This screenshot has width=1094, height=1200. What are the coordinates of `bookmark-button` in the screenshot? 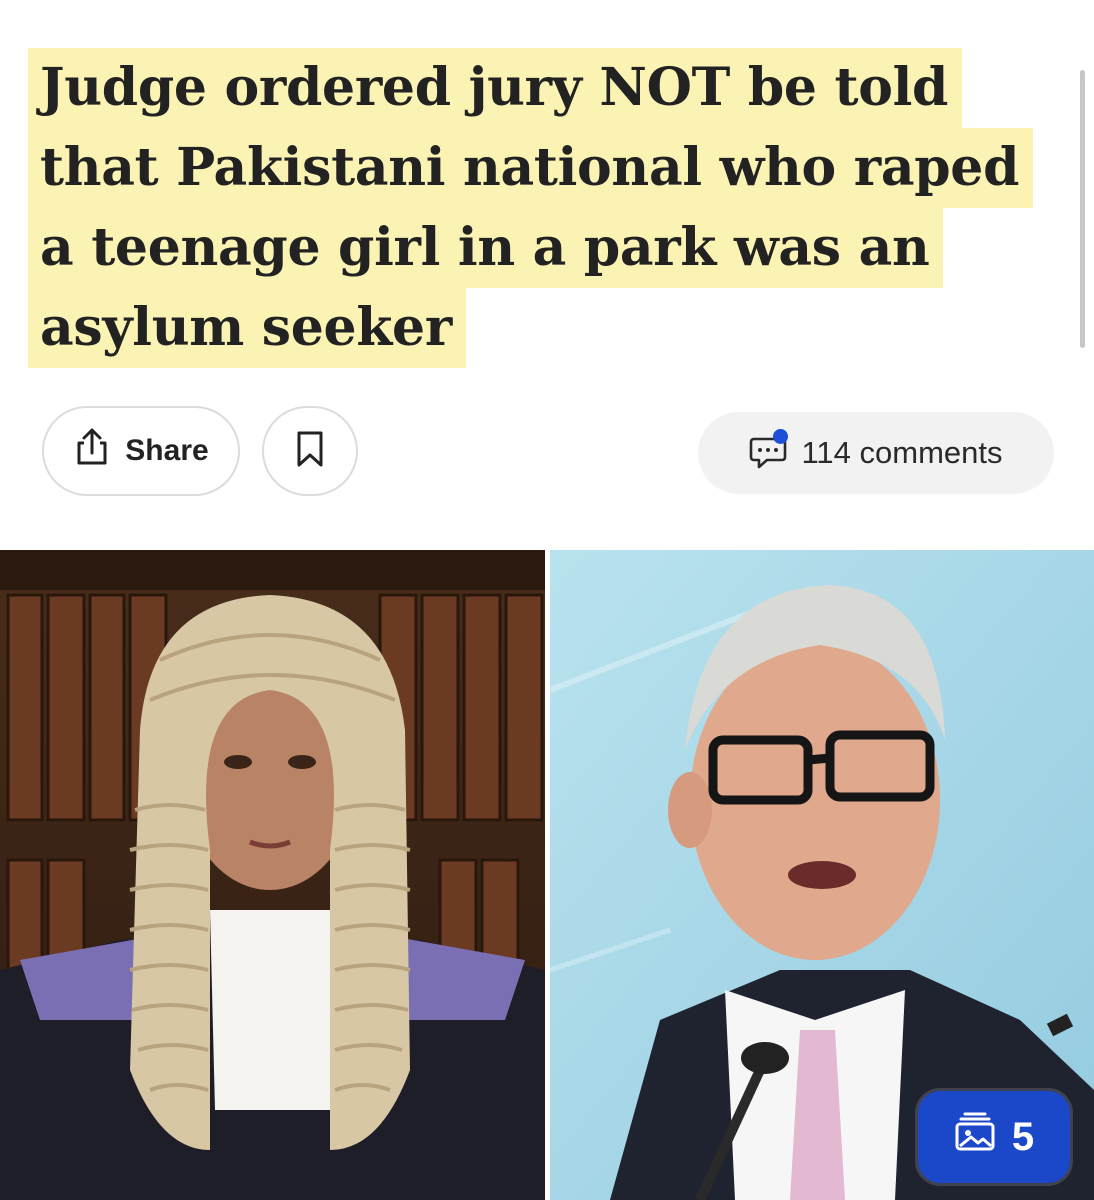 It's located at (310, 451).